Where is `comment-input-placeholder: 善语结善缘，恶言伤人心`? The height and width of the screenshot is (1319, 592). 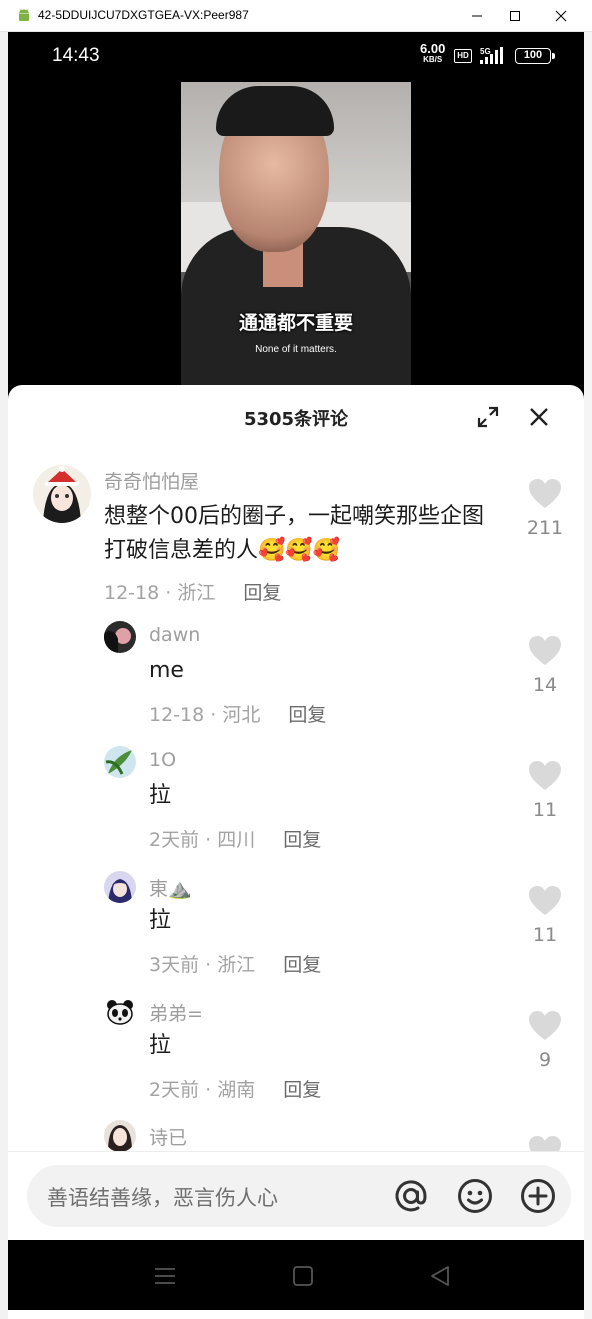
comment-input-placeholder: 善语结善缘，恶言伤人心 is located at coordinates (162, 1198).